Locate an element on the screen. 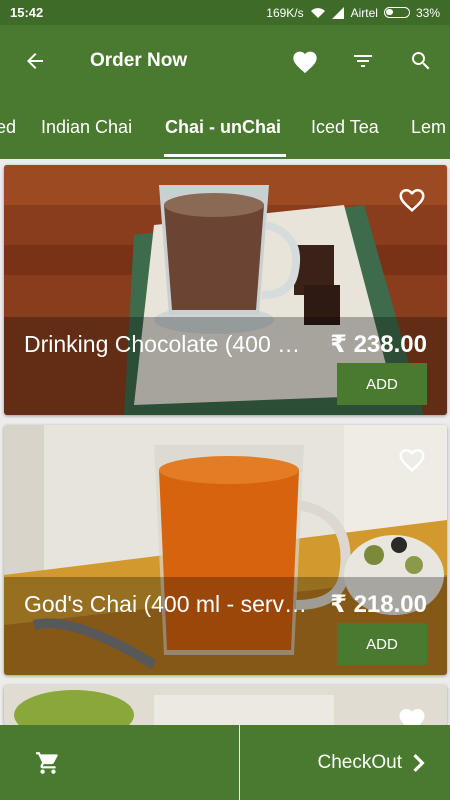 The image size is (450, 800). status-indicators: 169K/s Airtel 33% is located at coordinates (353, 13).